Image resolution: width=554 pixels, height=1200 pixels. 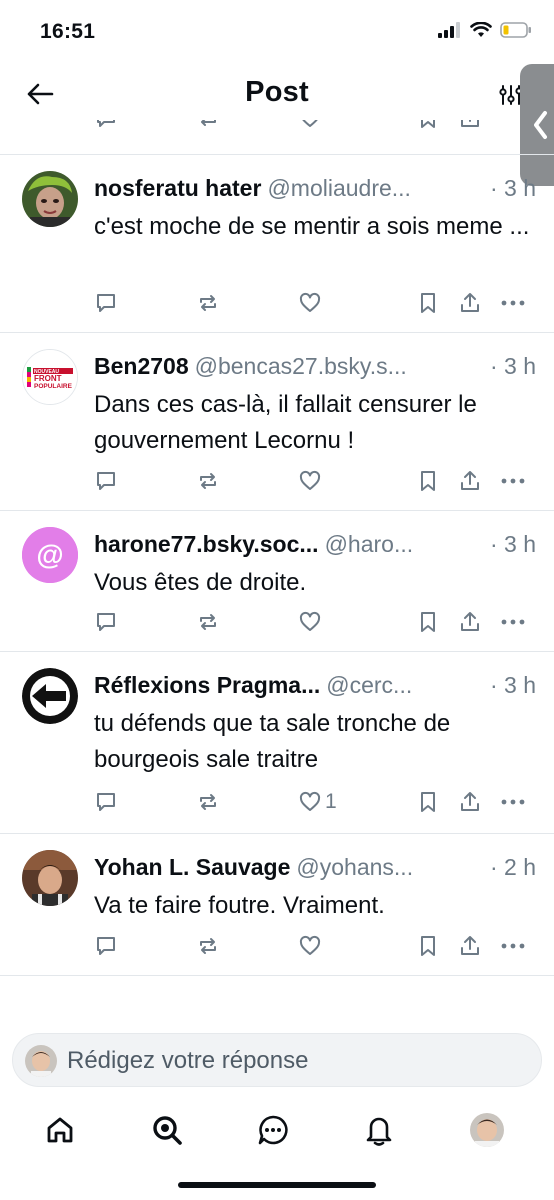 I want to click on reply-composer: Rédigez votre réponse, so click(x=277, y=1060).